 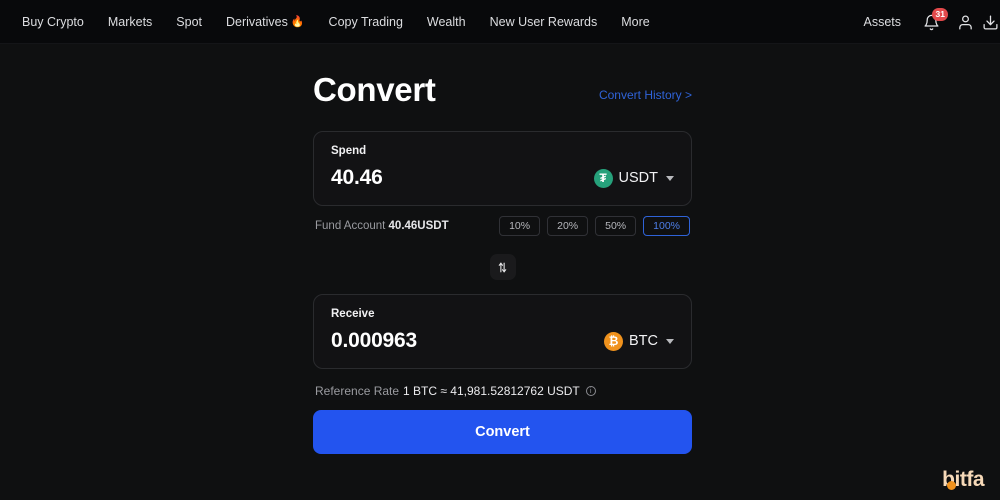 I want to click on nav-item-copy-trading: Copy Trading, so click(x=366, y=22).